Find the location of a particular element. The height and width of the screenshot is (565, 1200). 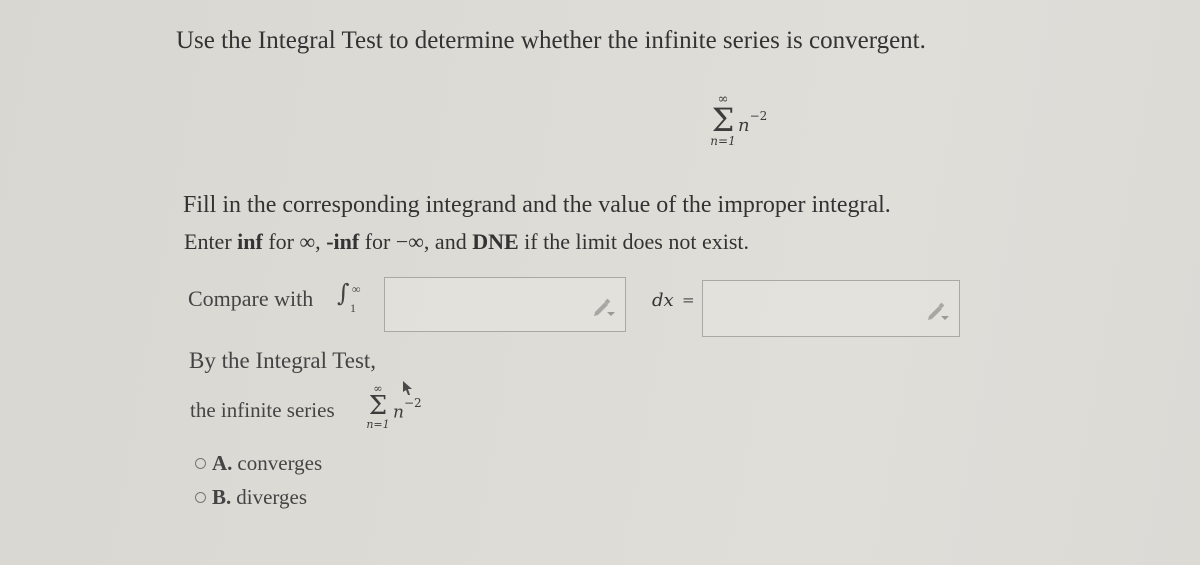

equals-sign: = is located at coordinates (688, 300).